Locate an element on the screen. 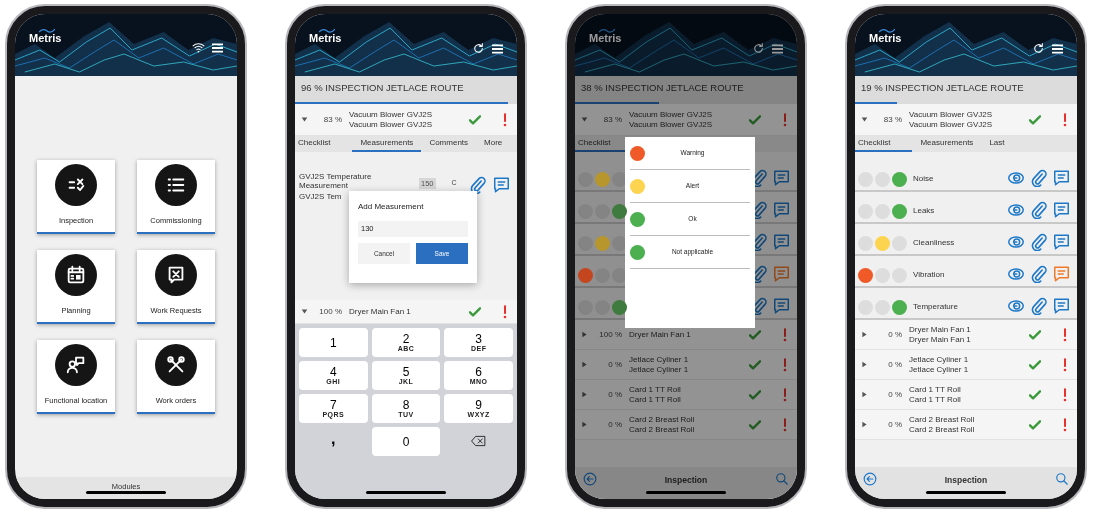  wifi-icon is located at coordinates (198, 47).